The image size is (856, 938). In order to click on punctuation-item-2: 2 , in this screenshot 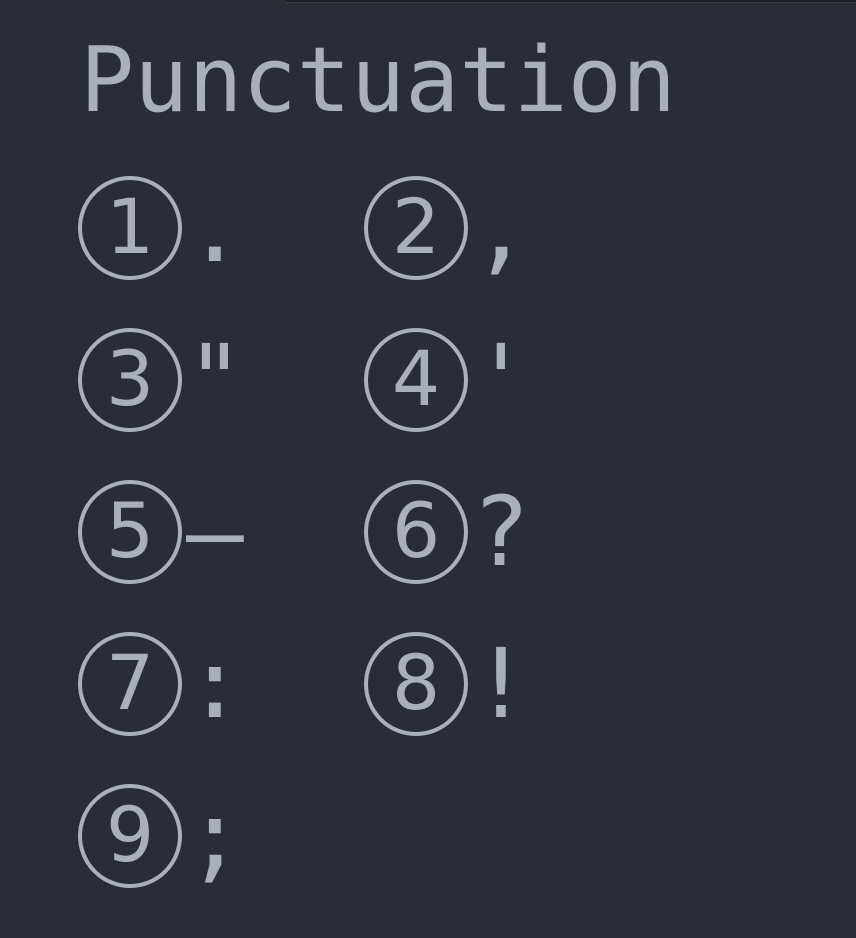, I will do `click(447, 228)`.